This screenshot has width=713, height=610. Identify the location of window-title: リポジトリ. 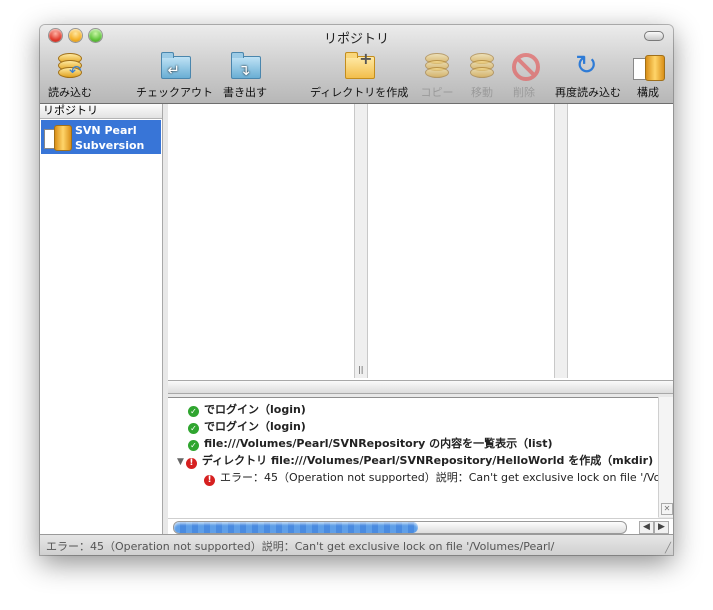
(356, 39).